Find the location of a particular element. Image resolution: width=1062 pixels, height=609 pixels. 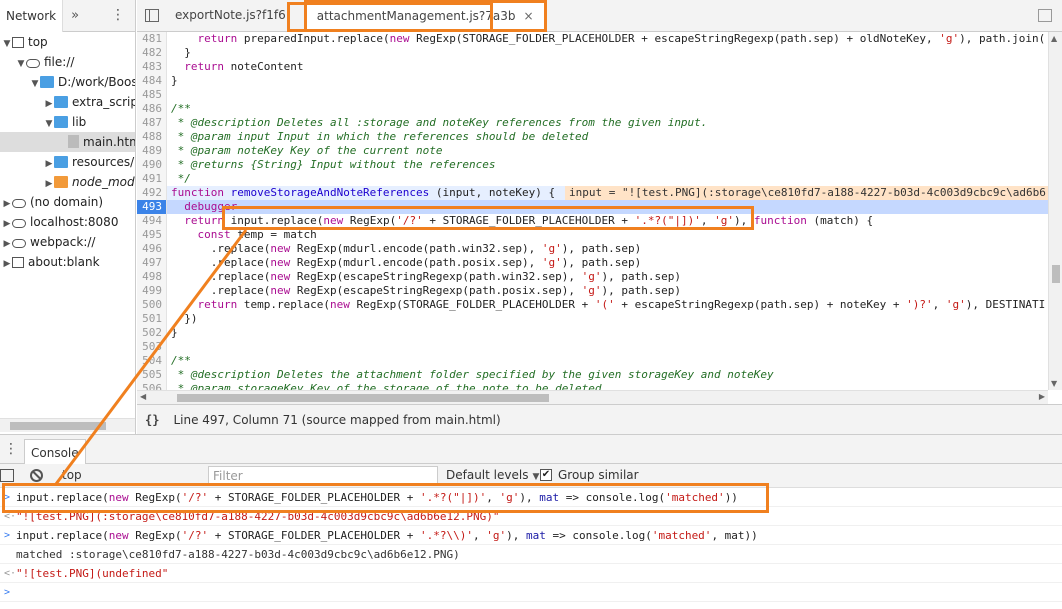

clear-console-icon is located at coordinates (36, 475).